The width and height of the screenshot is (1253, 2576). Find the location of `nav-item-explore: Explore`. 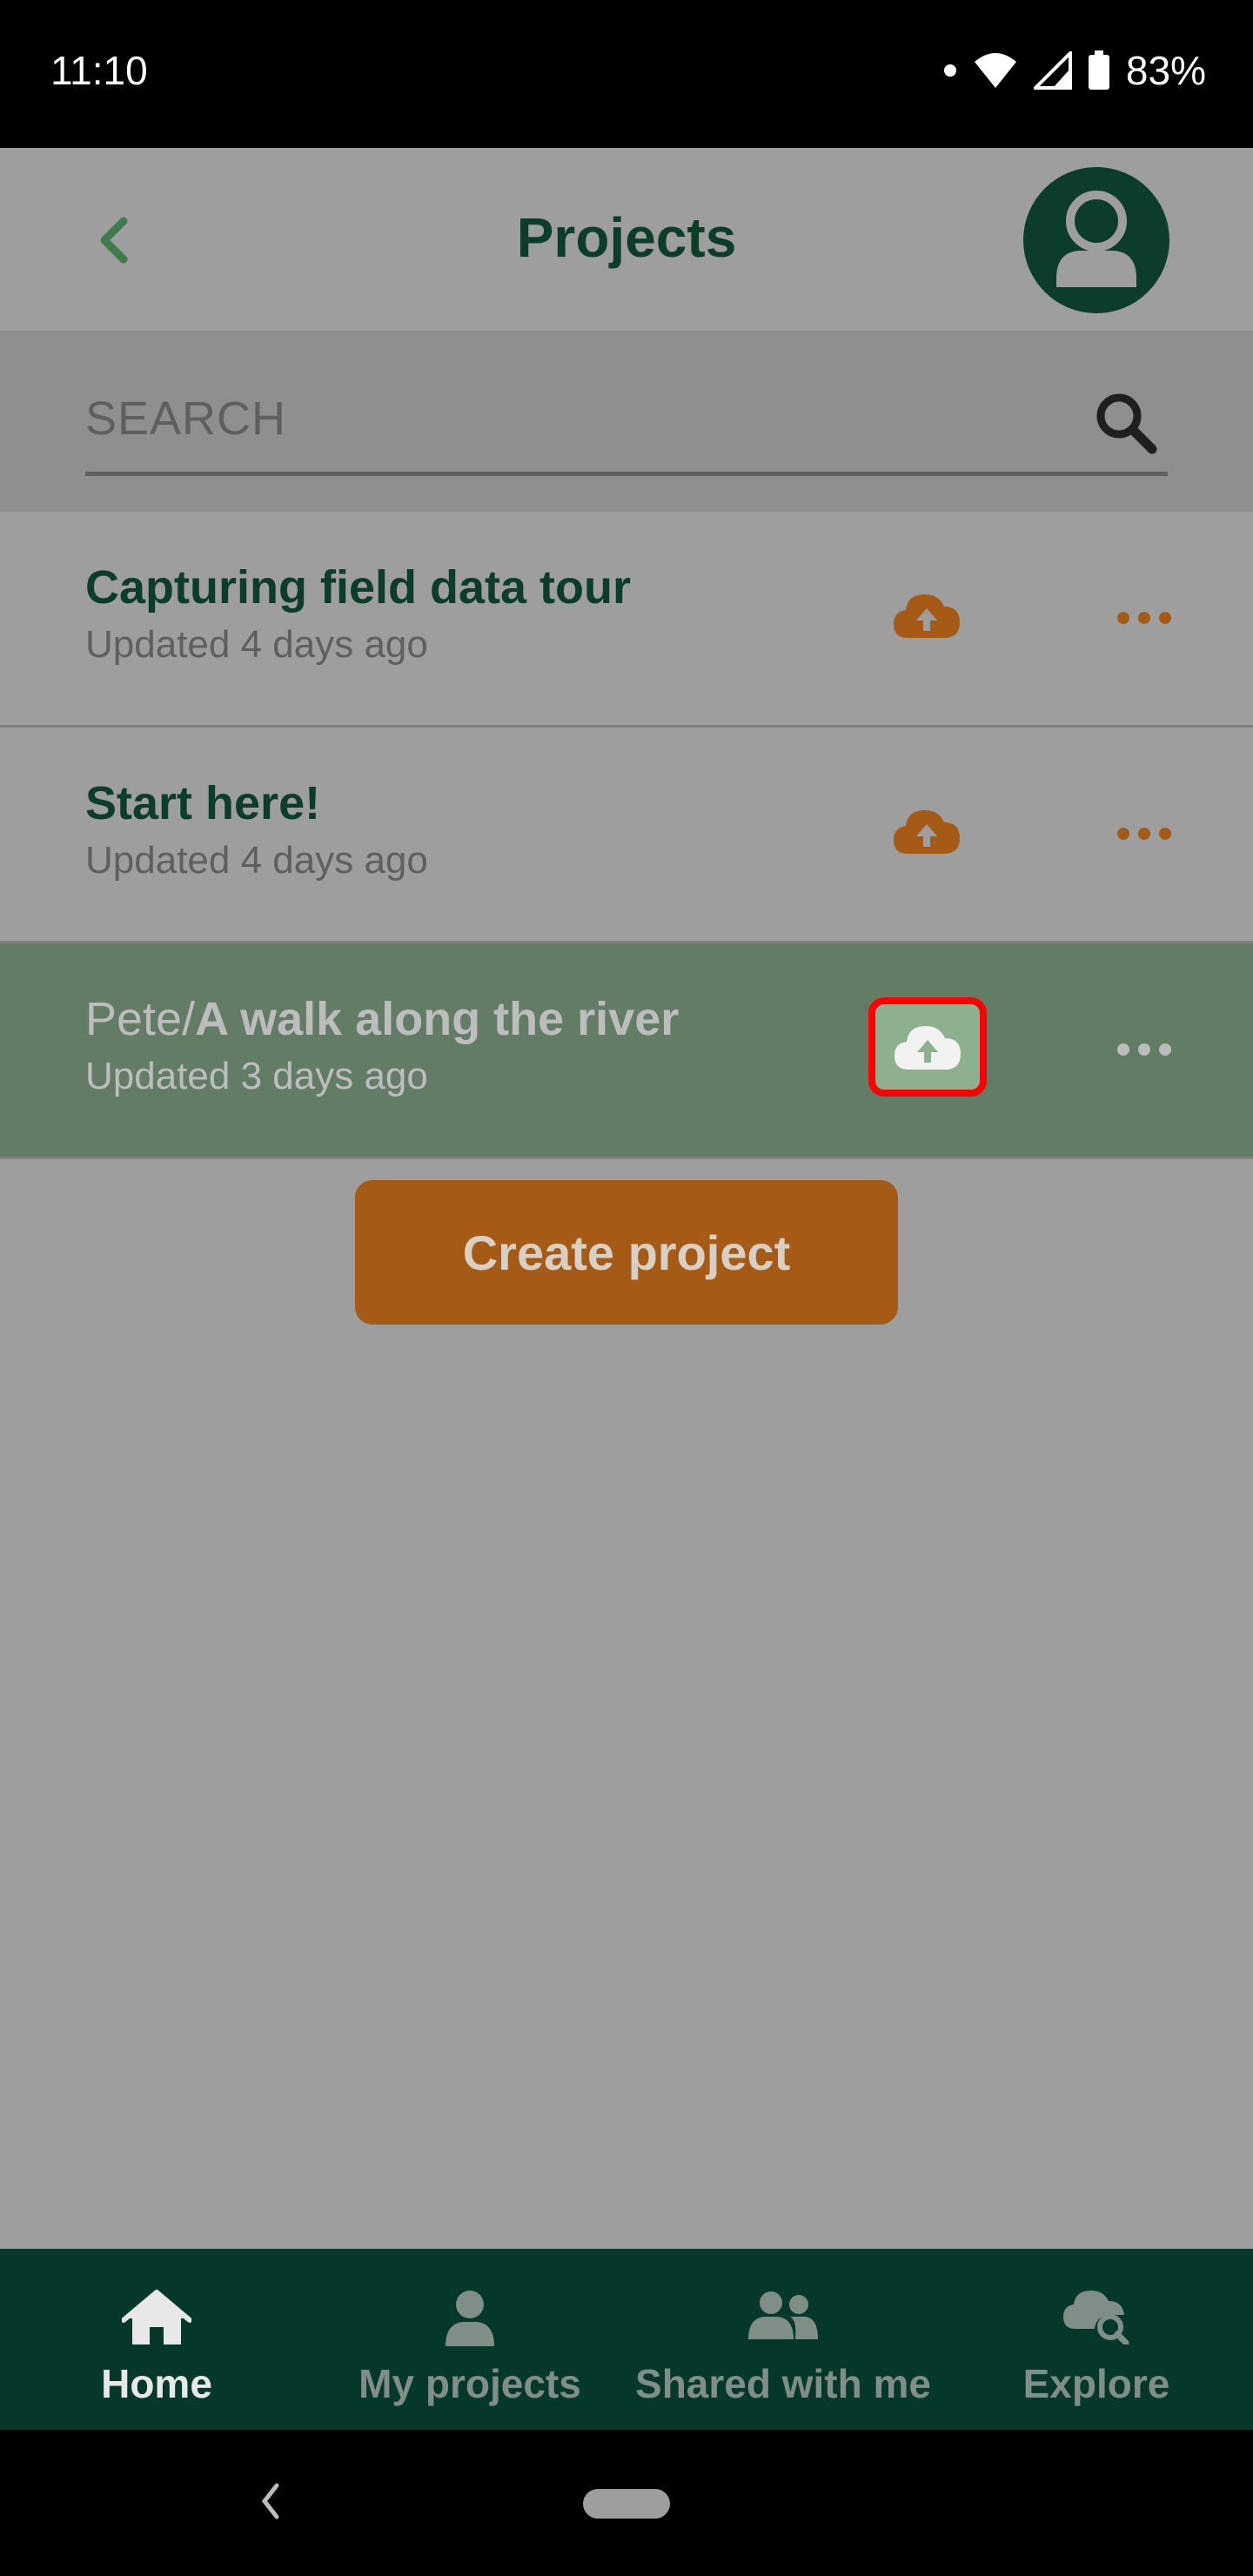

nav-item-explore: Explore is located at coordinates (1096, 2339).